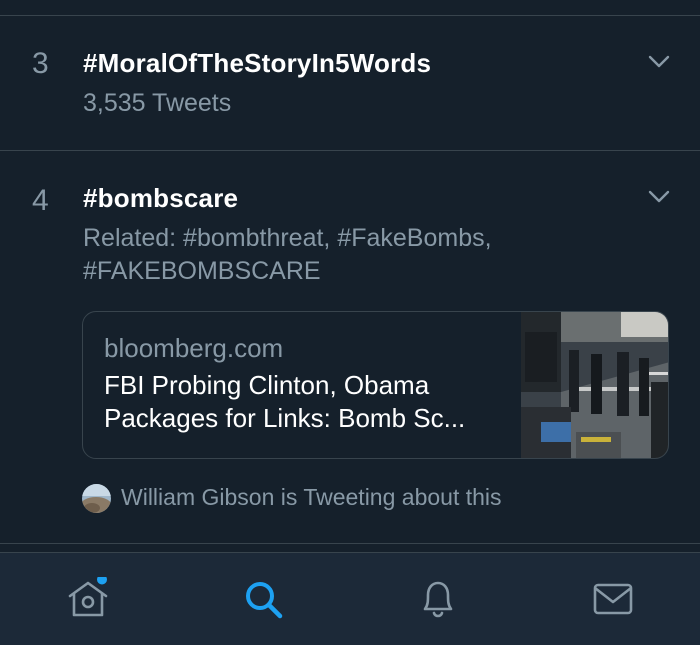  Describe the element at coordinates (263, 599) in the screenshot. I see `search-icon` at that location.